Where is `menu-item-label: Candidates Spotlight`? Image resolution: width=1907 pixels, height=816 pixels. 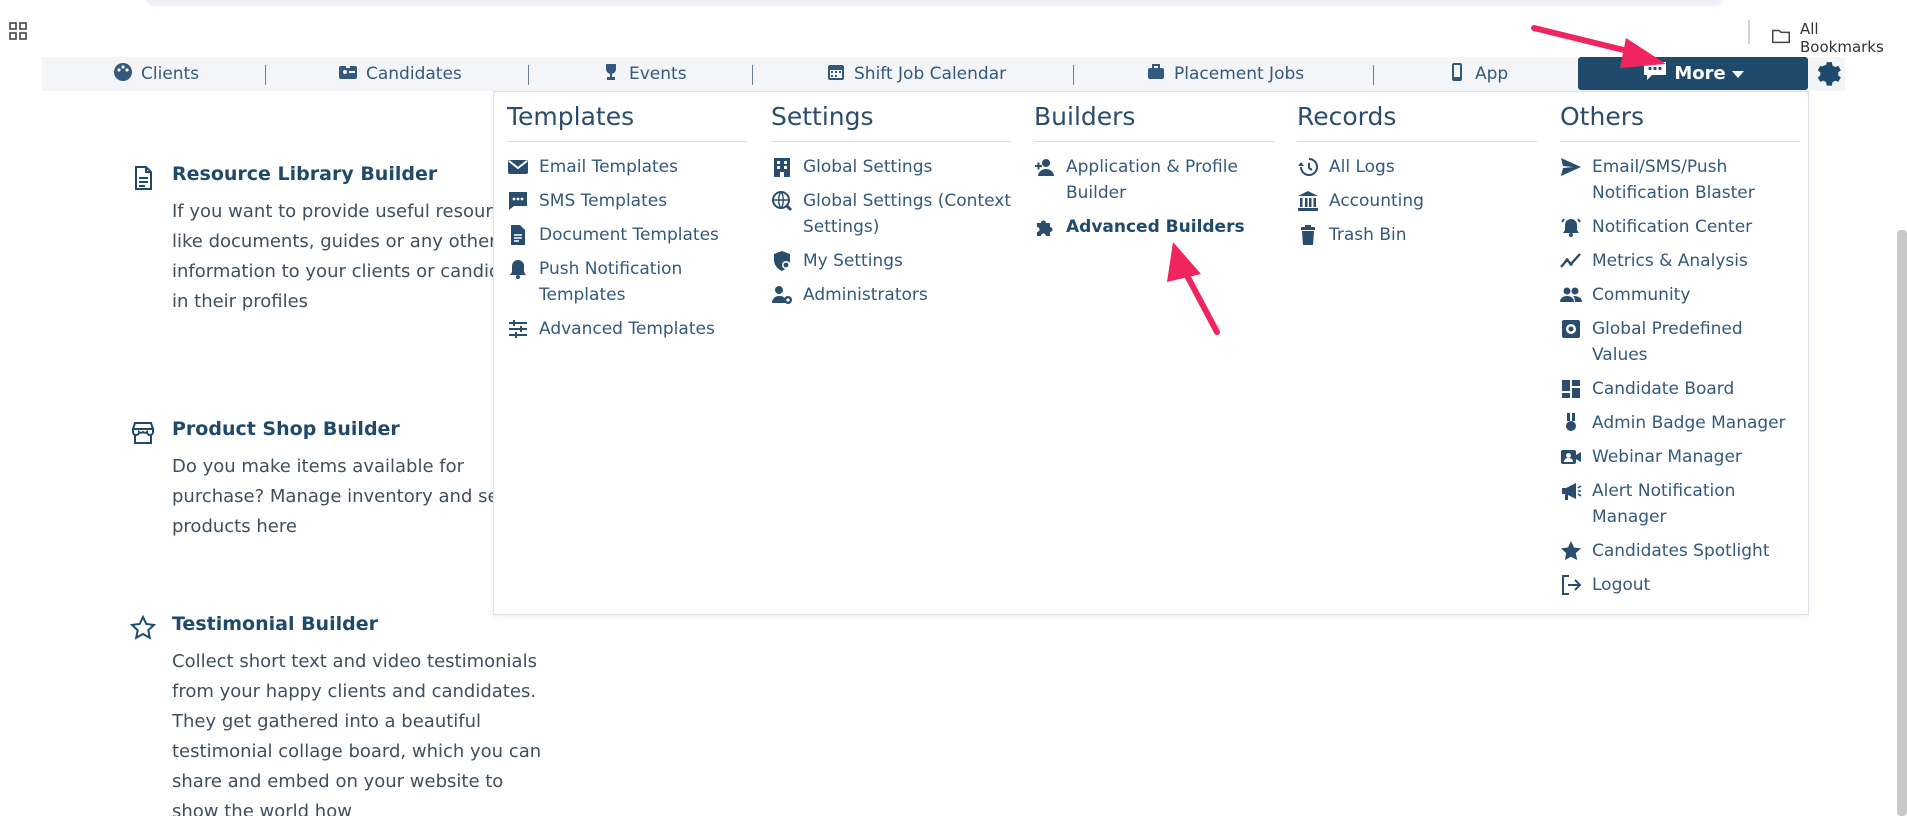 menu-item-label: Candidates Spotlight is located at coordinates (1681, 551).